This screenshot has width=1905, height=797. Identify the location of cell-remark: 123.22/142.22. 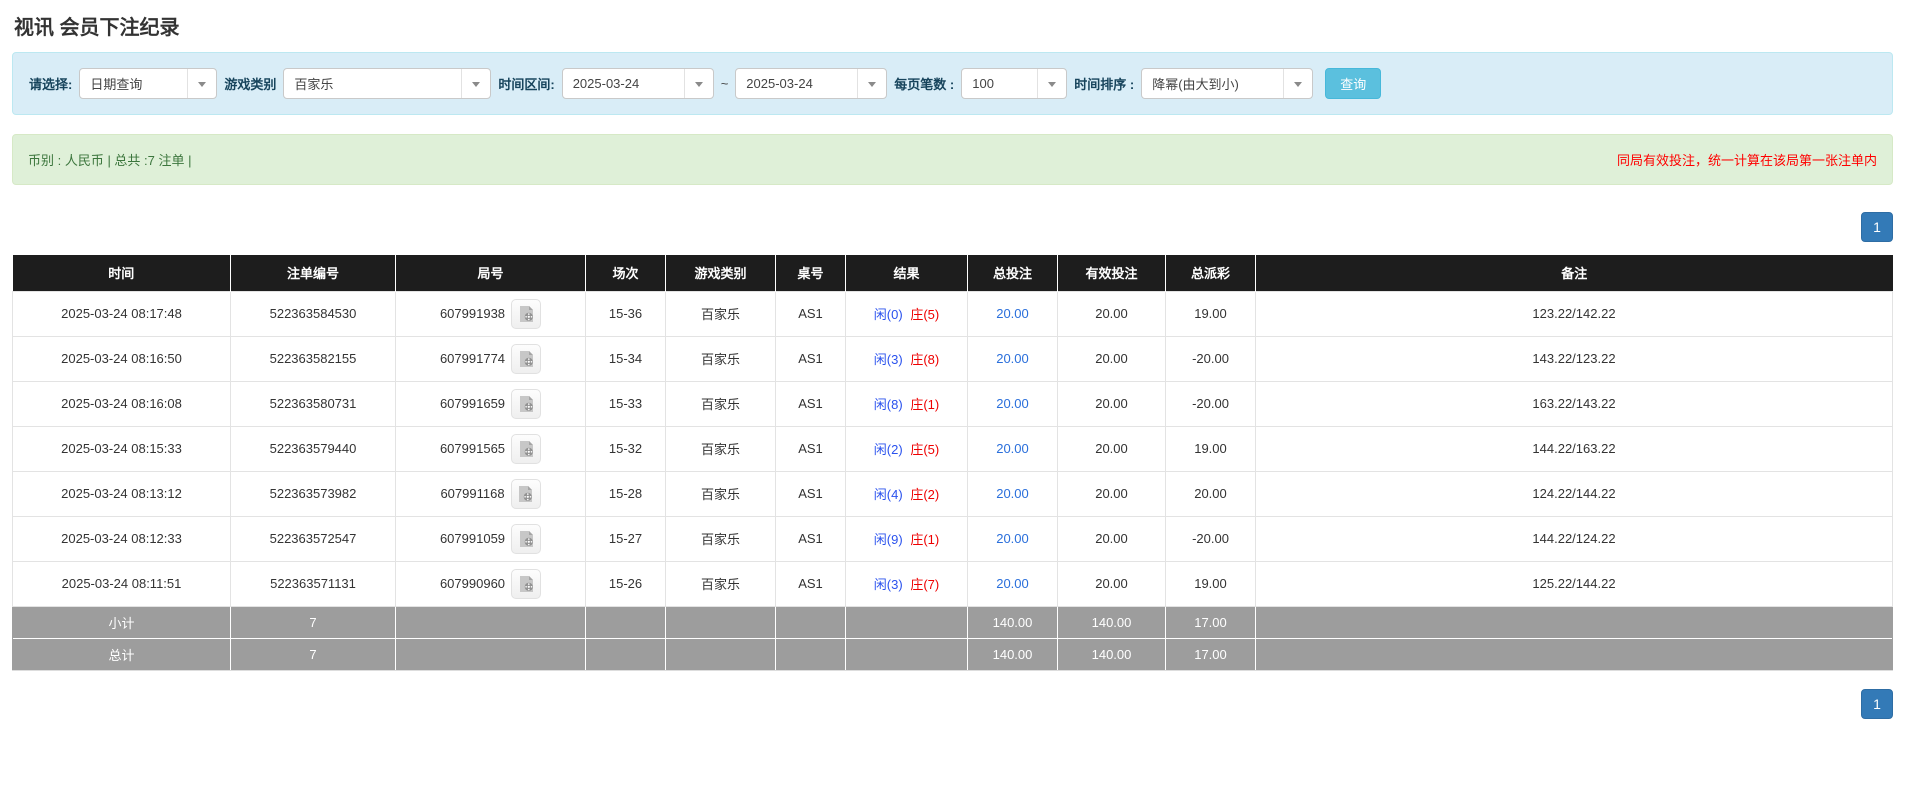
(1574, 313).